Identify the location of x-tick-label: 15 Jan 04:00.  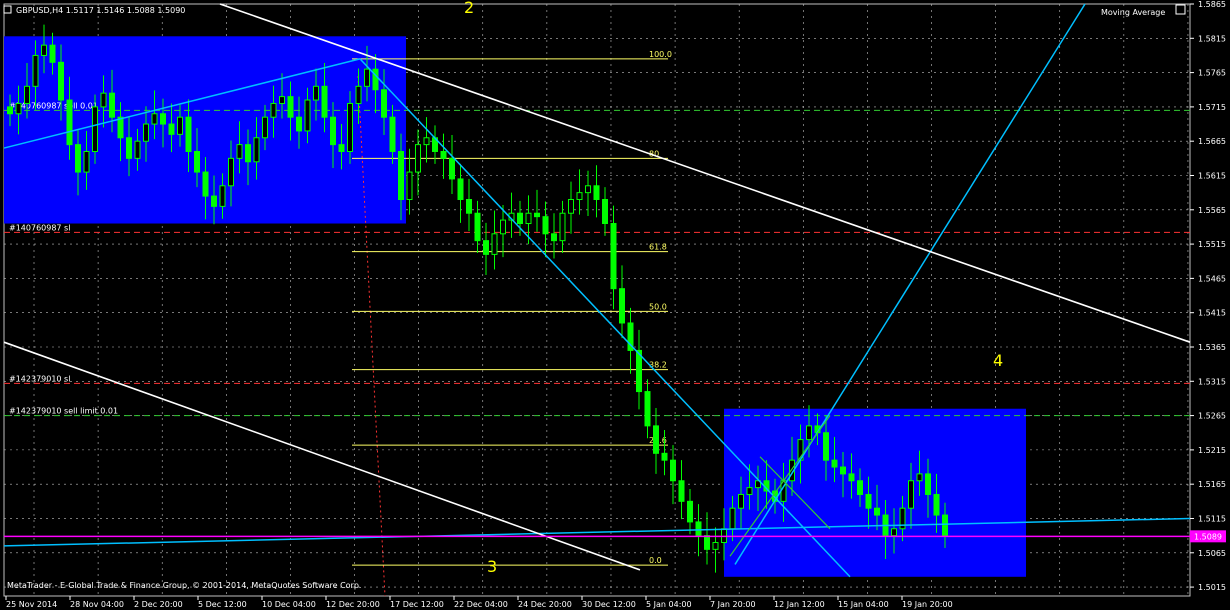
(863, 604).